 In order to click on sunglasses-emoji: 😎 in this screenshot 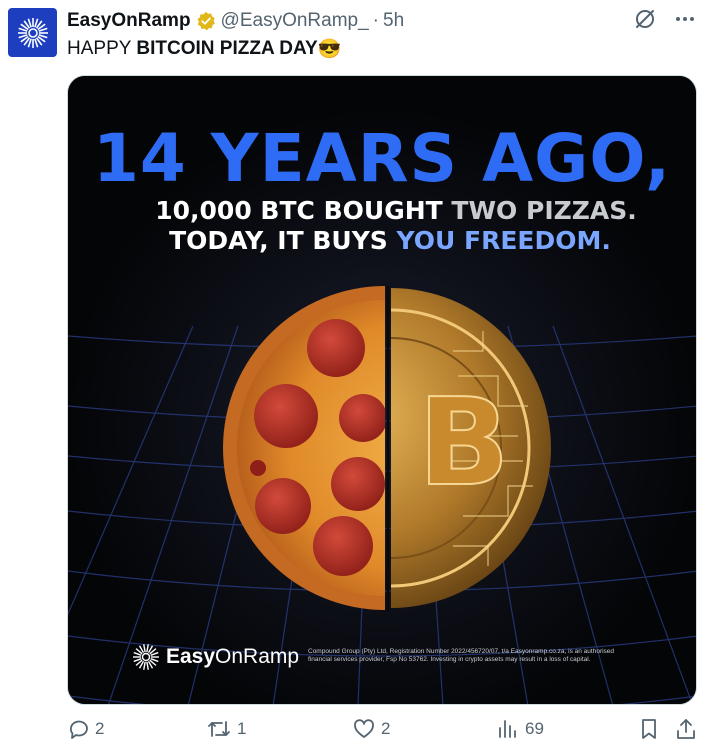, I will do `click(329, 49)`.